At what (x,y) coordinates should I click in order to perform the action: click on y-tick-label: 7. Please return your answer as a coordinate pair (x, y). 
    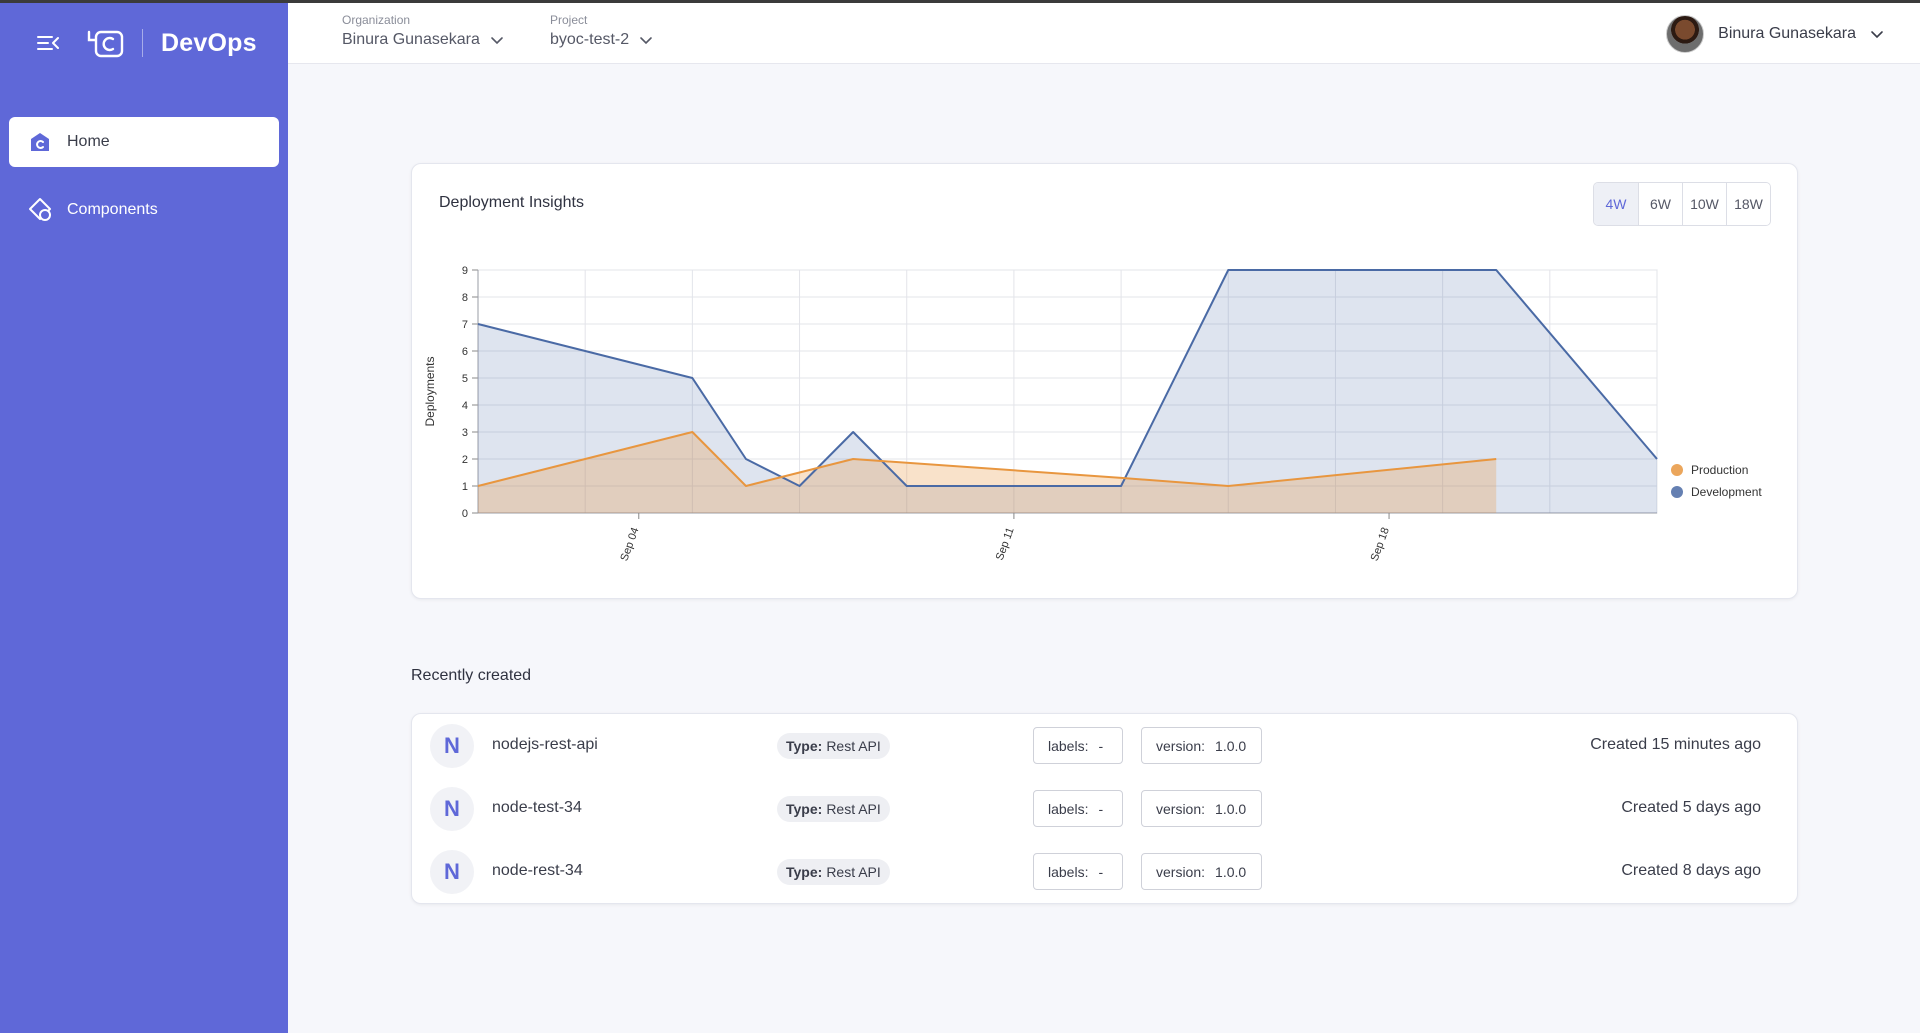
    Looking at the image, I should click on (465, 325).